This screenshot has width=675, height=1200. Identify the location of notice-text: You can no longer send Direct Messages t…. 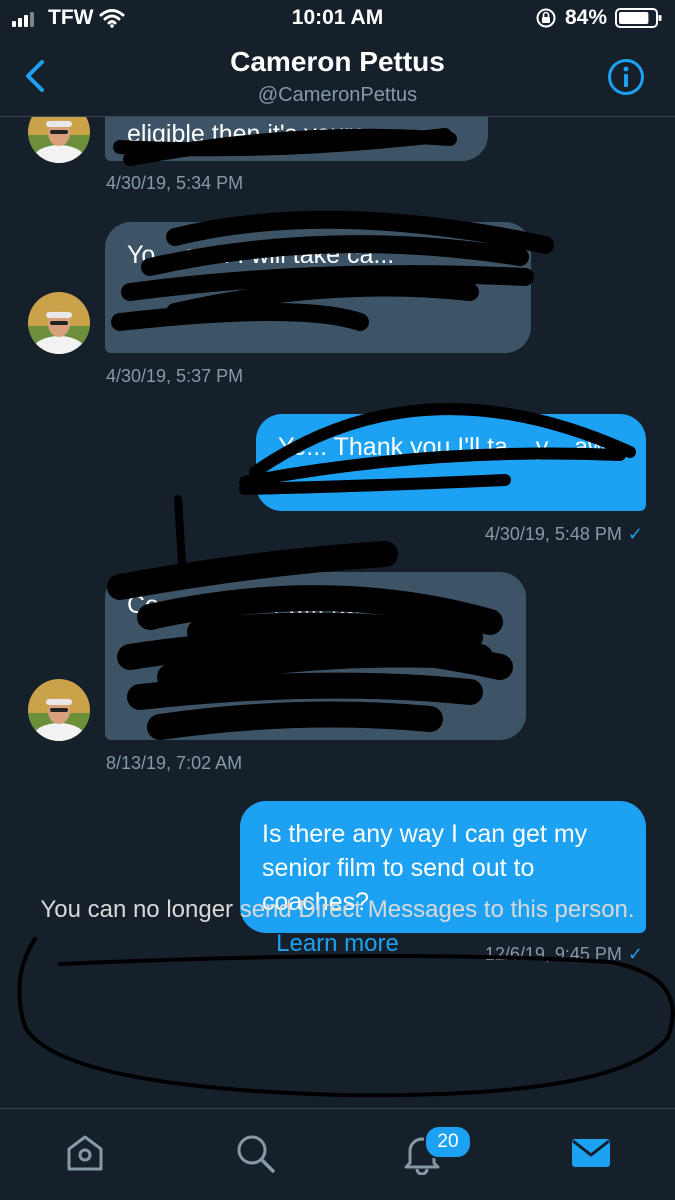
(337, 909).